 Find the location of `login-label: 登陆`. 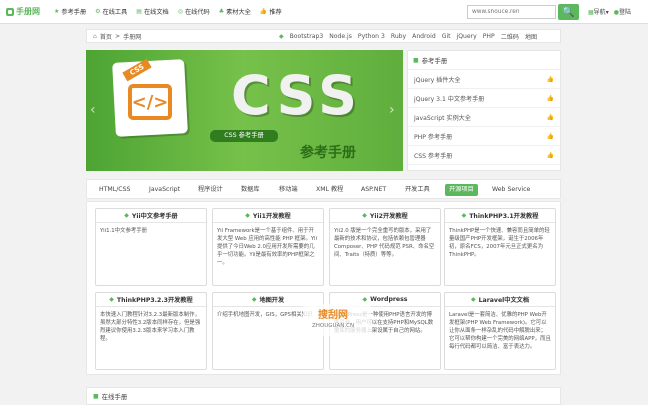

login-label: 登陆 is located at coordinates (624, 12).